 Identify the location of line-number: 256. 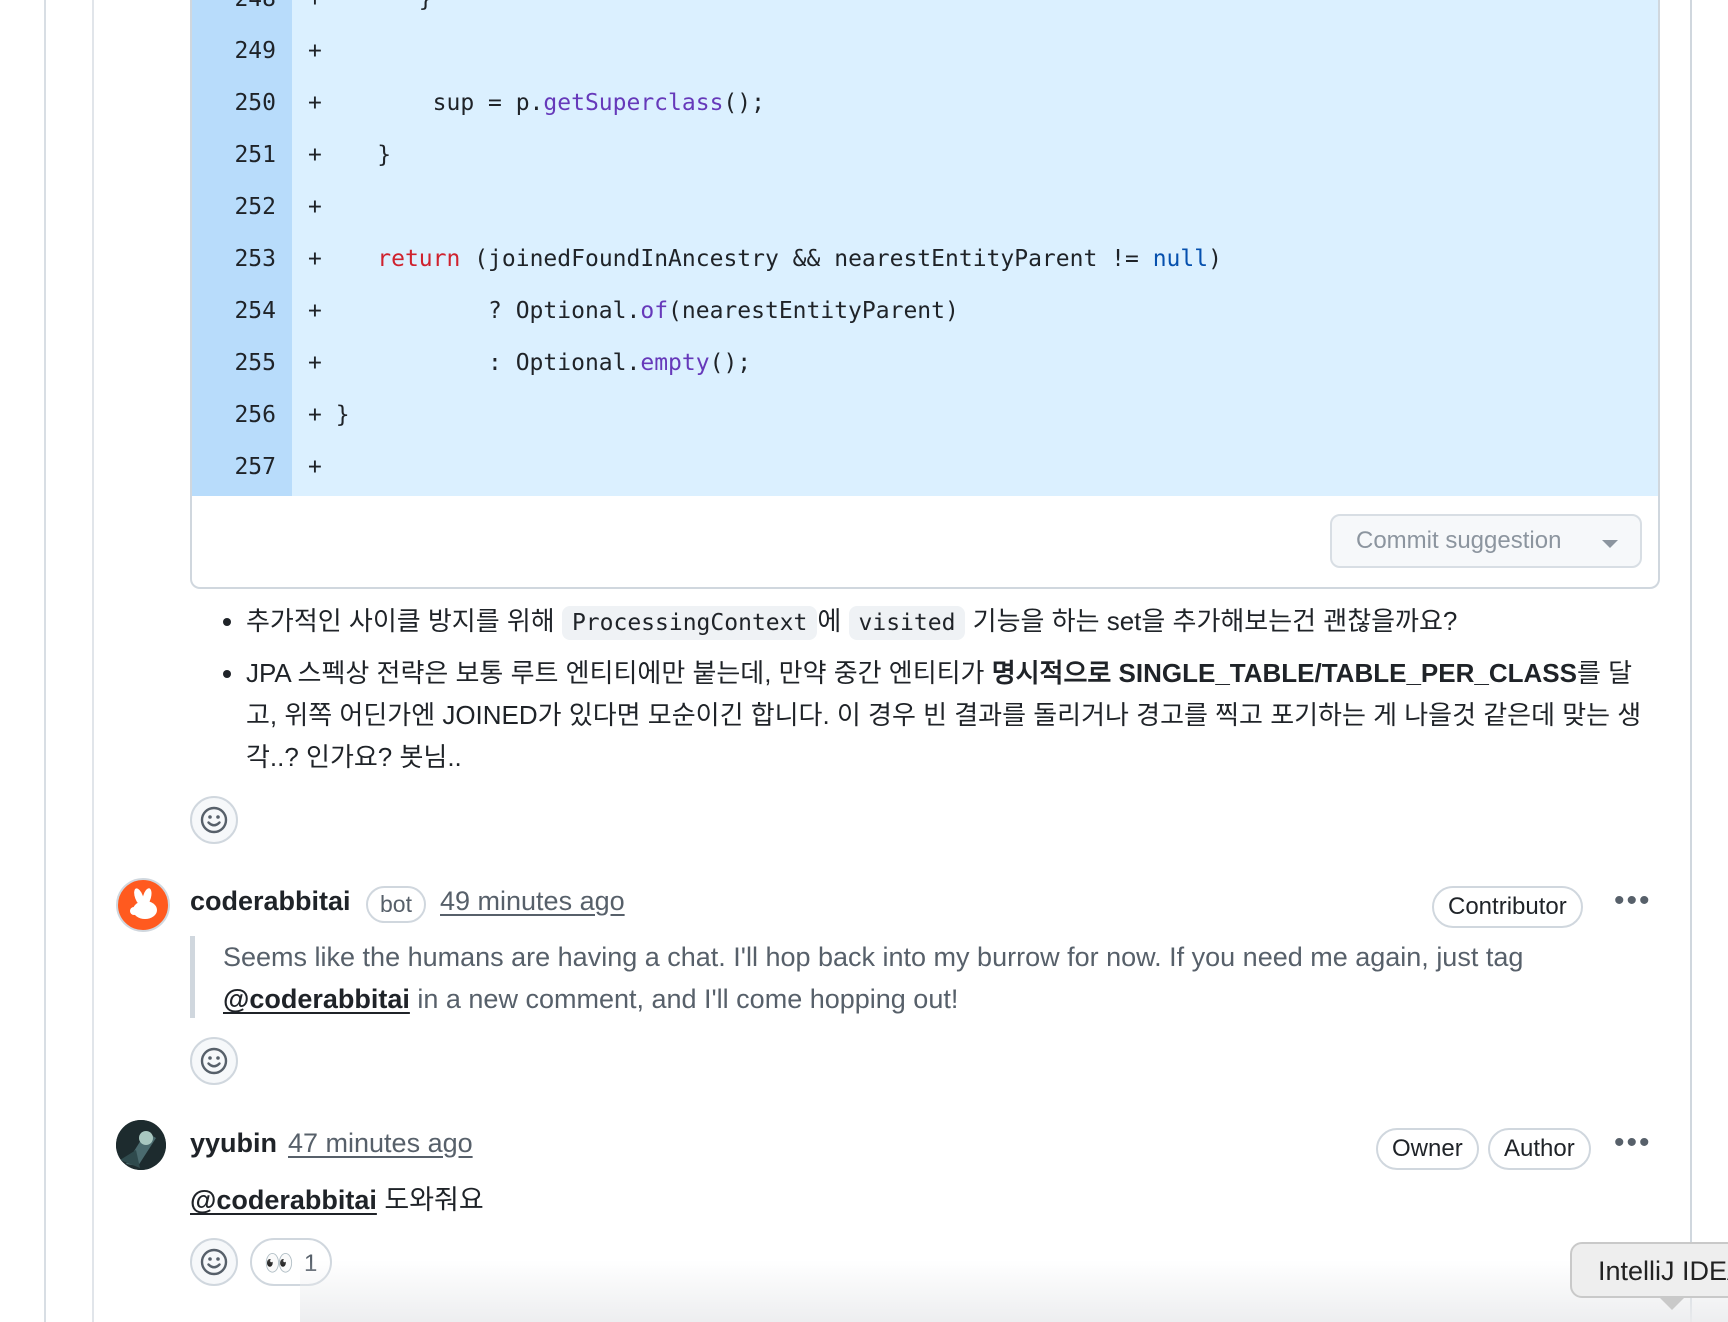
(255, 415).